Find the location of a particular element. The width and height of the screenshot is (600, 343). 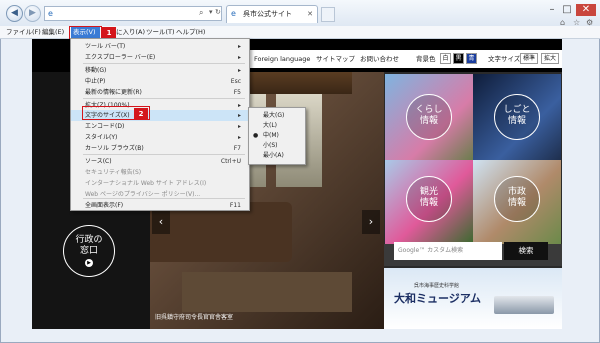

forward-button: ▶ is located at coordinates (32, 13).